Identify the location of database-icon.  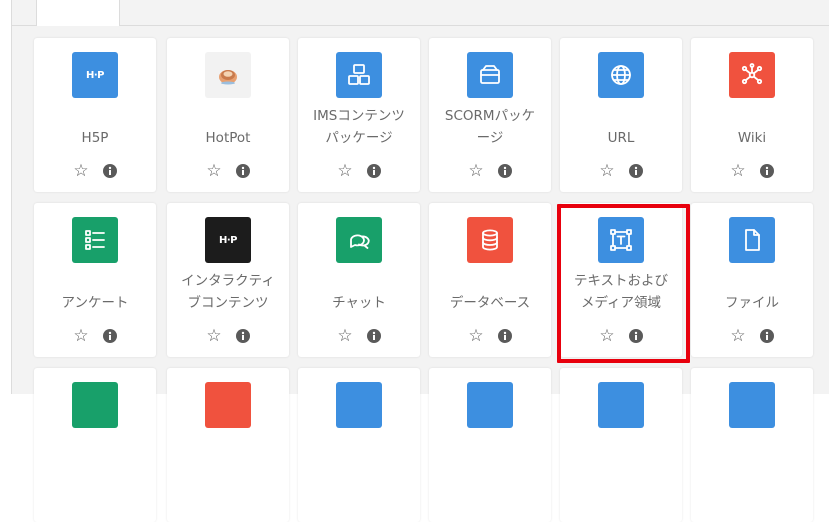
(490, 240).